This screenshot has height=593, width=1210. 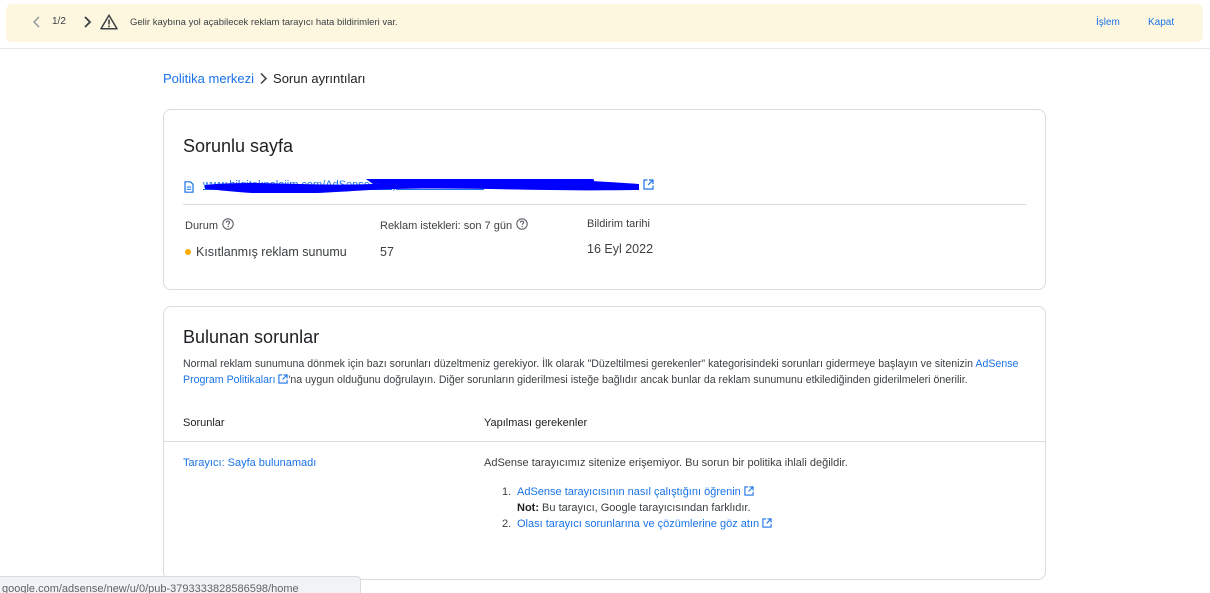 I want to click on redaction-scribble, so click(x=422, y=186).